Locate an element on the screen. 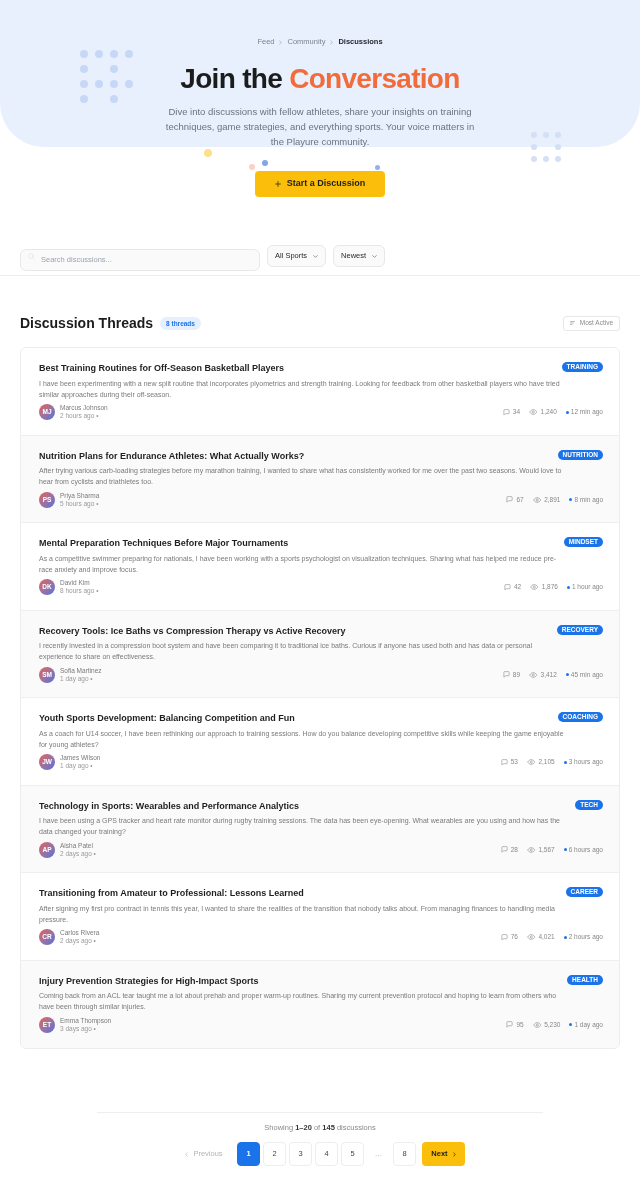 This screenshot has height=1197, width=640. hero-description: Dive into discussions with fellow athletes, share your insights on training techniques, game strategies, and everything sports. Your voice matters in the Playure community. is located at coordinates (320, 126).